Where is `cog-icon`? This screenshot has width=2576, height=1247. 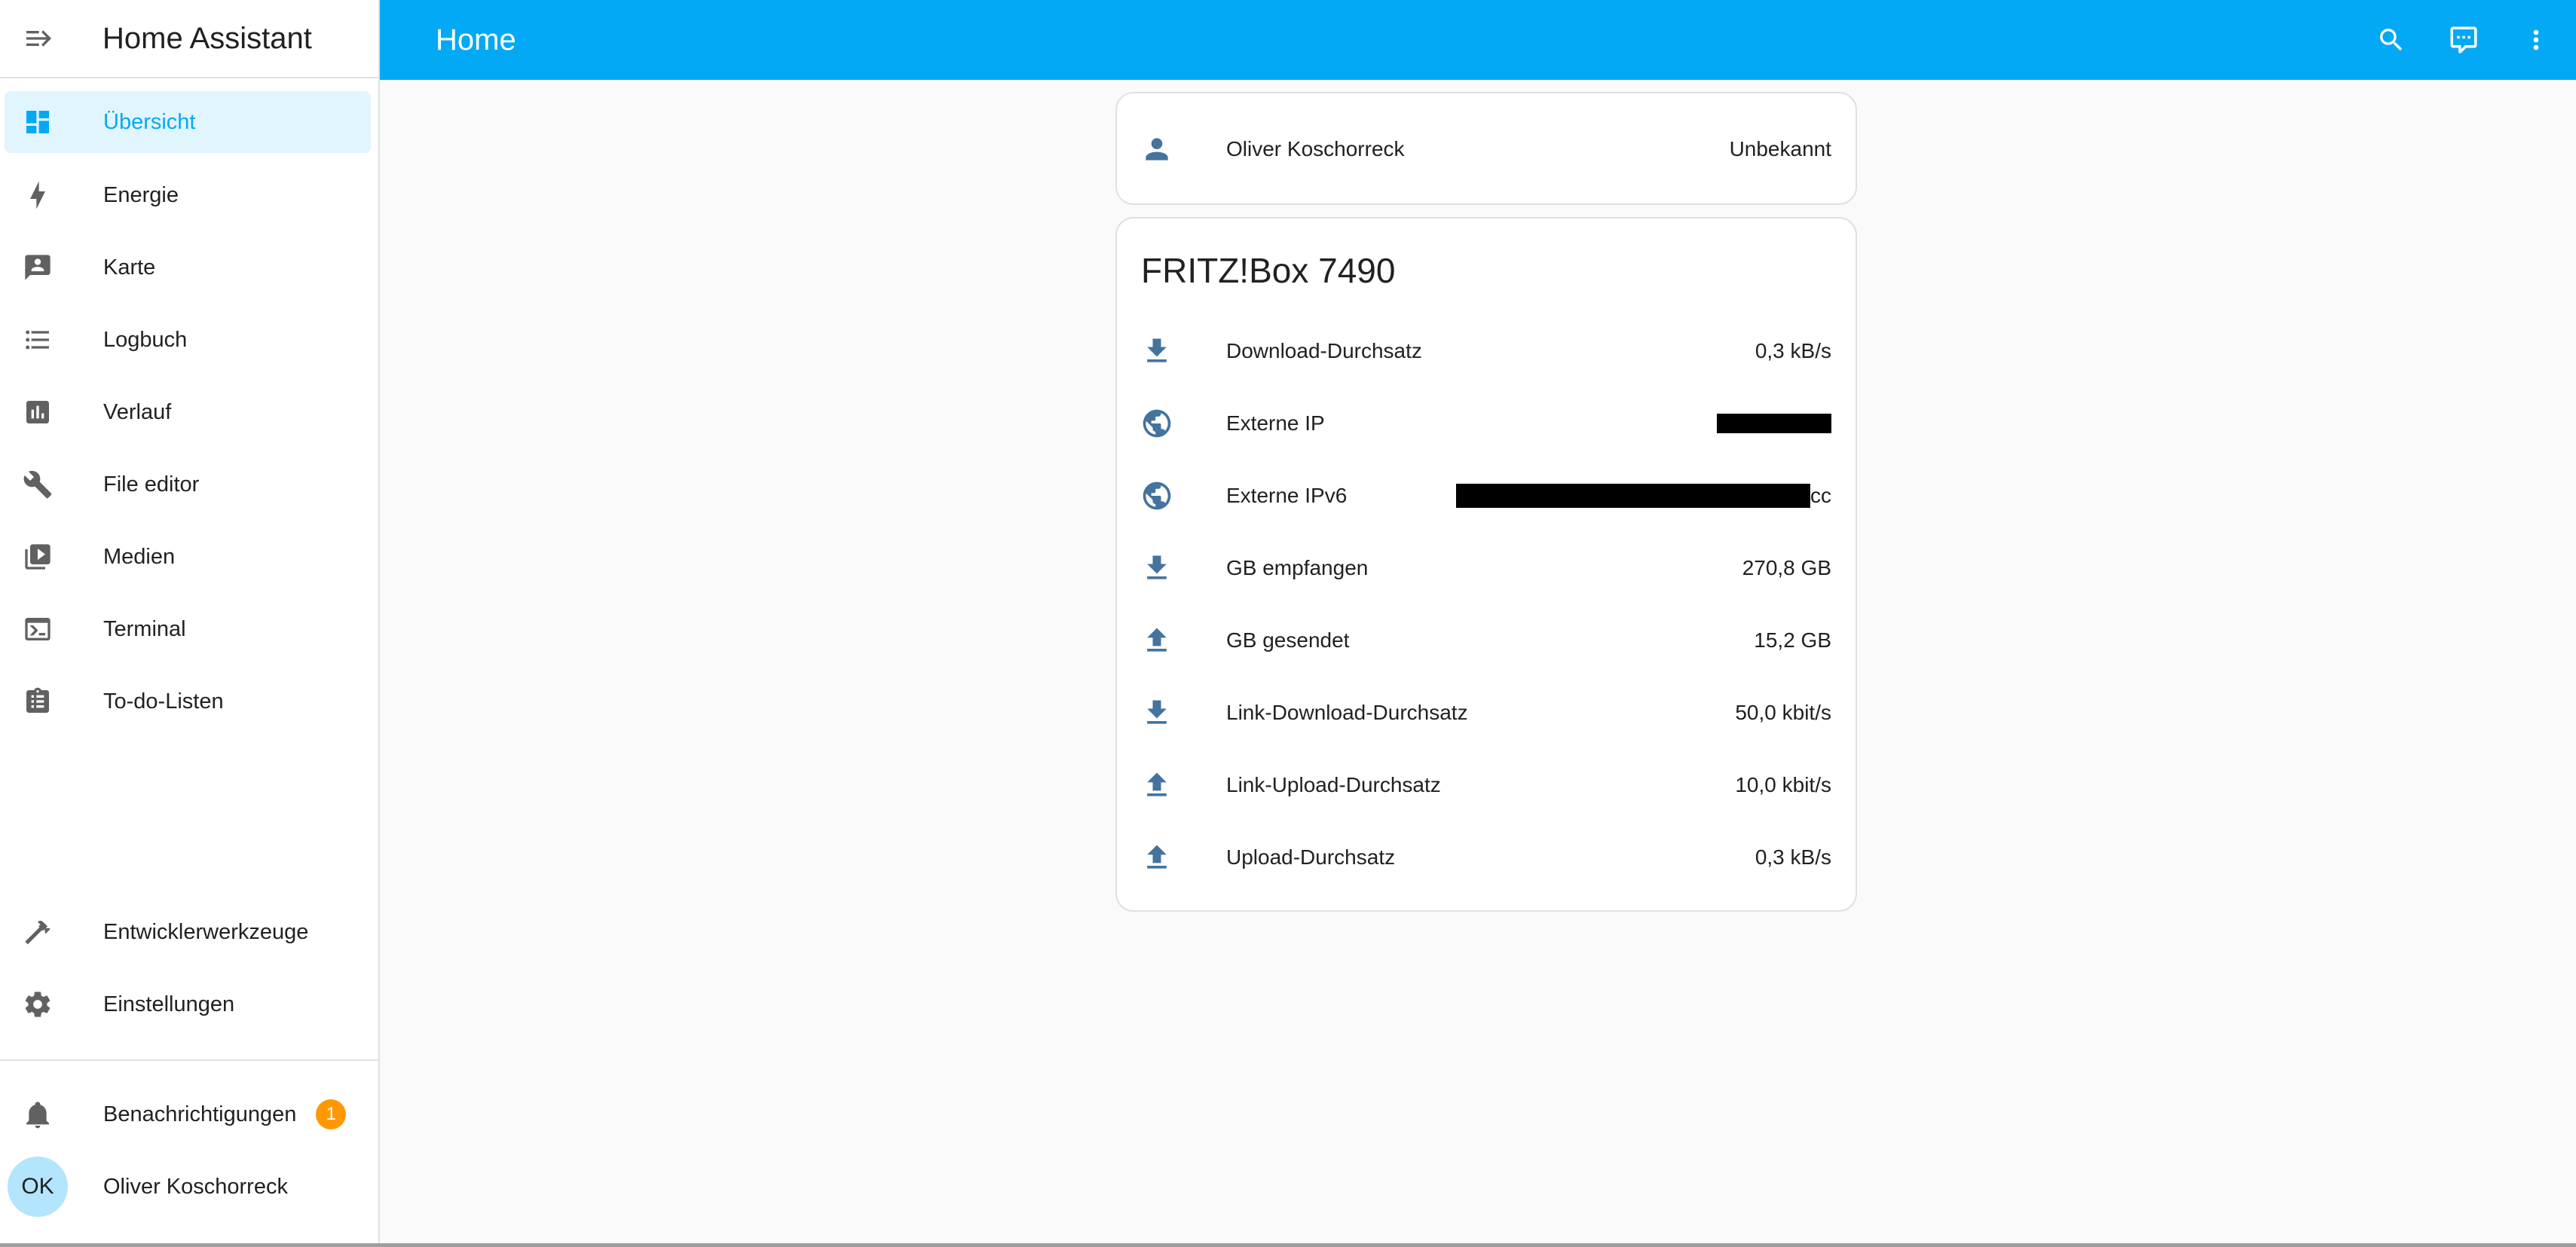 cog-icon is located at coordinates (38, 1004).